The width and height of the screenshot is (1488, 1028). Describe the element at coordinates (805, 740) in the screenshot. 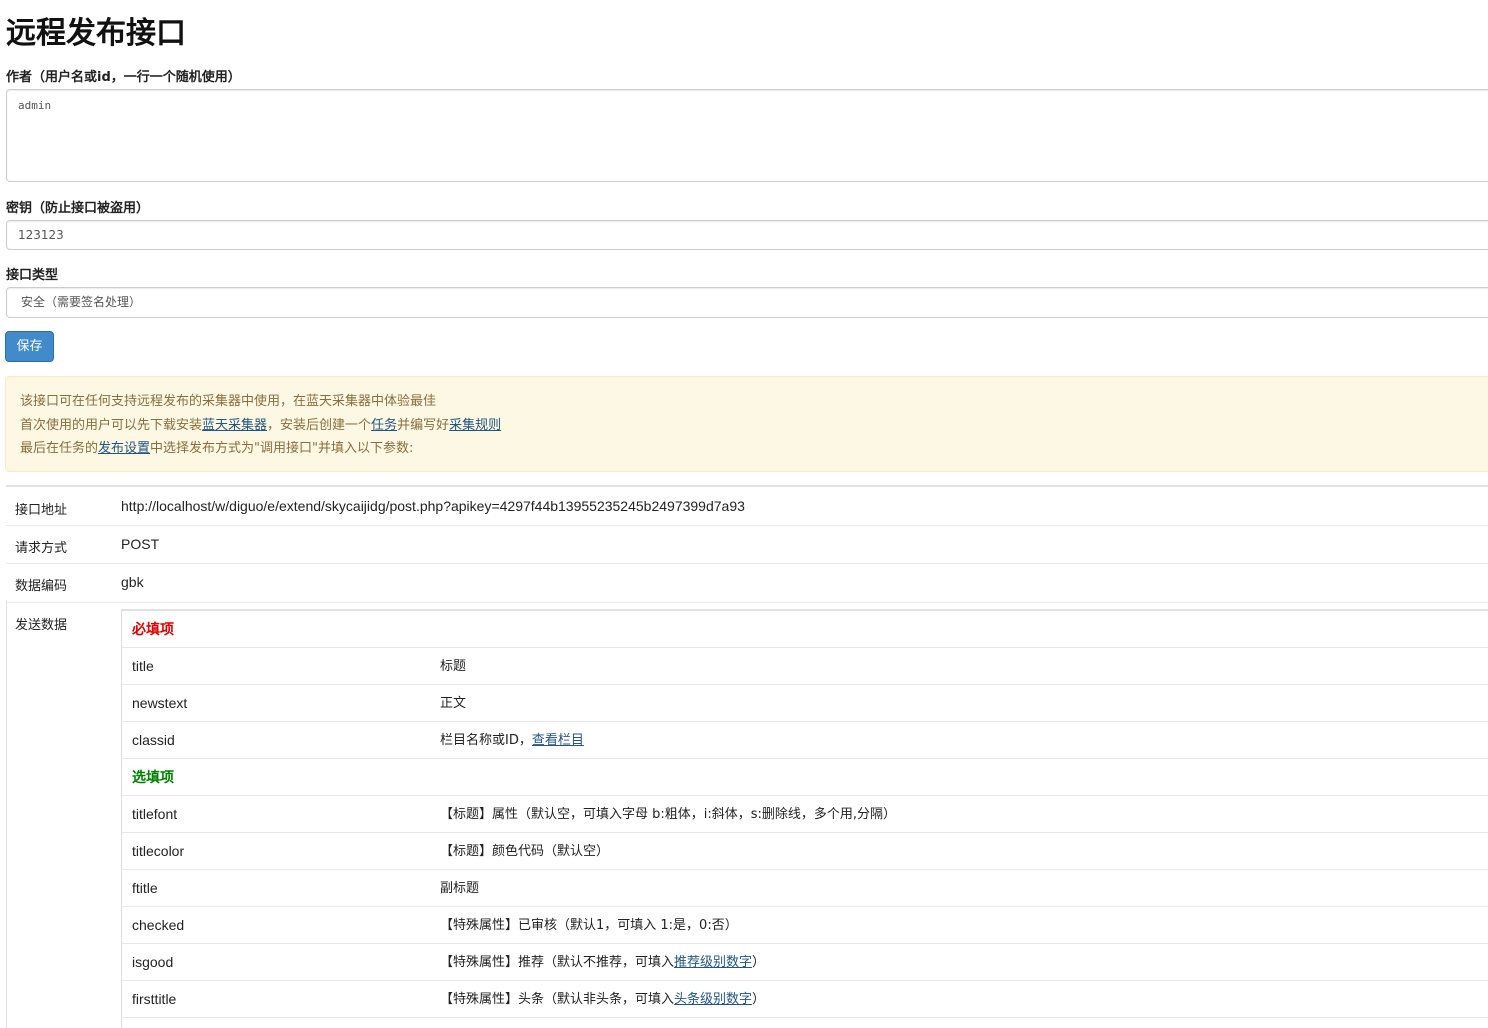

I see `param-row: classid 栏目名称或ID，查看栏目` at that location.